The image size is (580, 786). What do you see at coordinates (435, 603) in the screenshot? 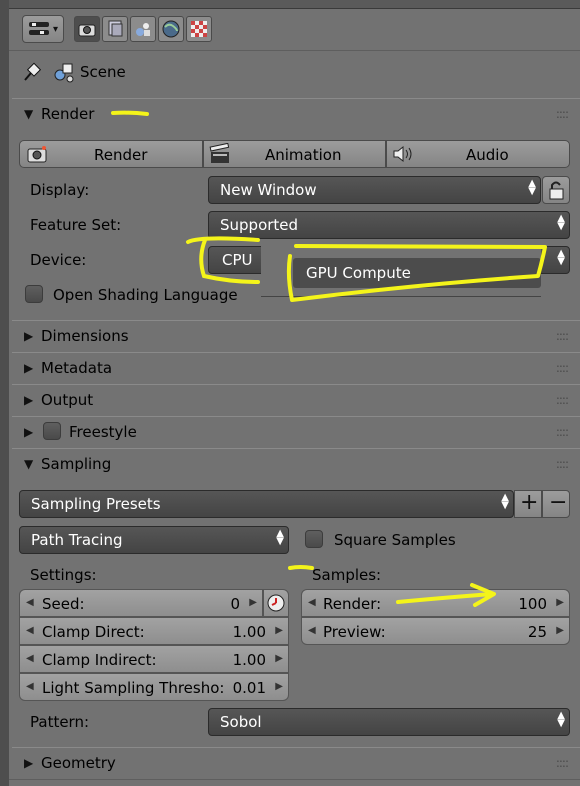
I see `render-samples-field: ◀ Render: 100 ▶` at bounding box center [435, 603].